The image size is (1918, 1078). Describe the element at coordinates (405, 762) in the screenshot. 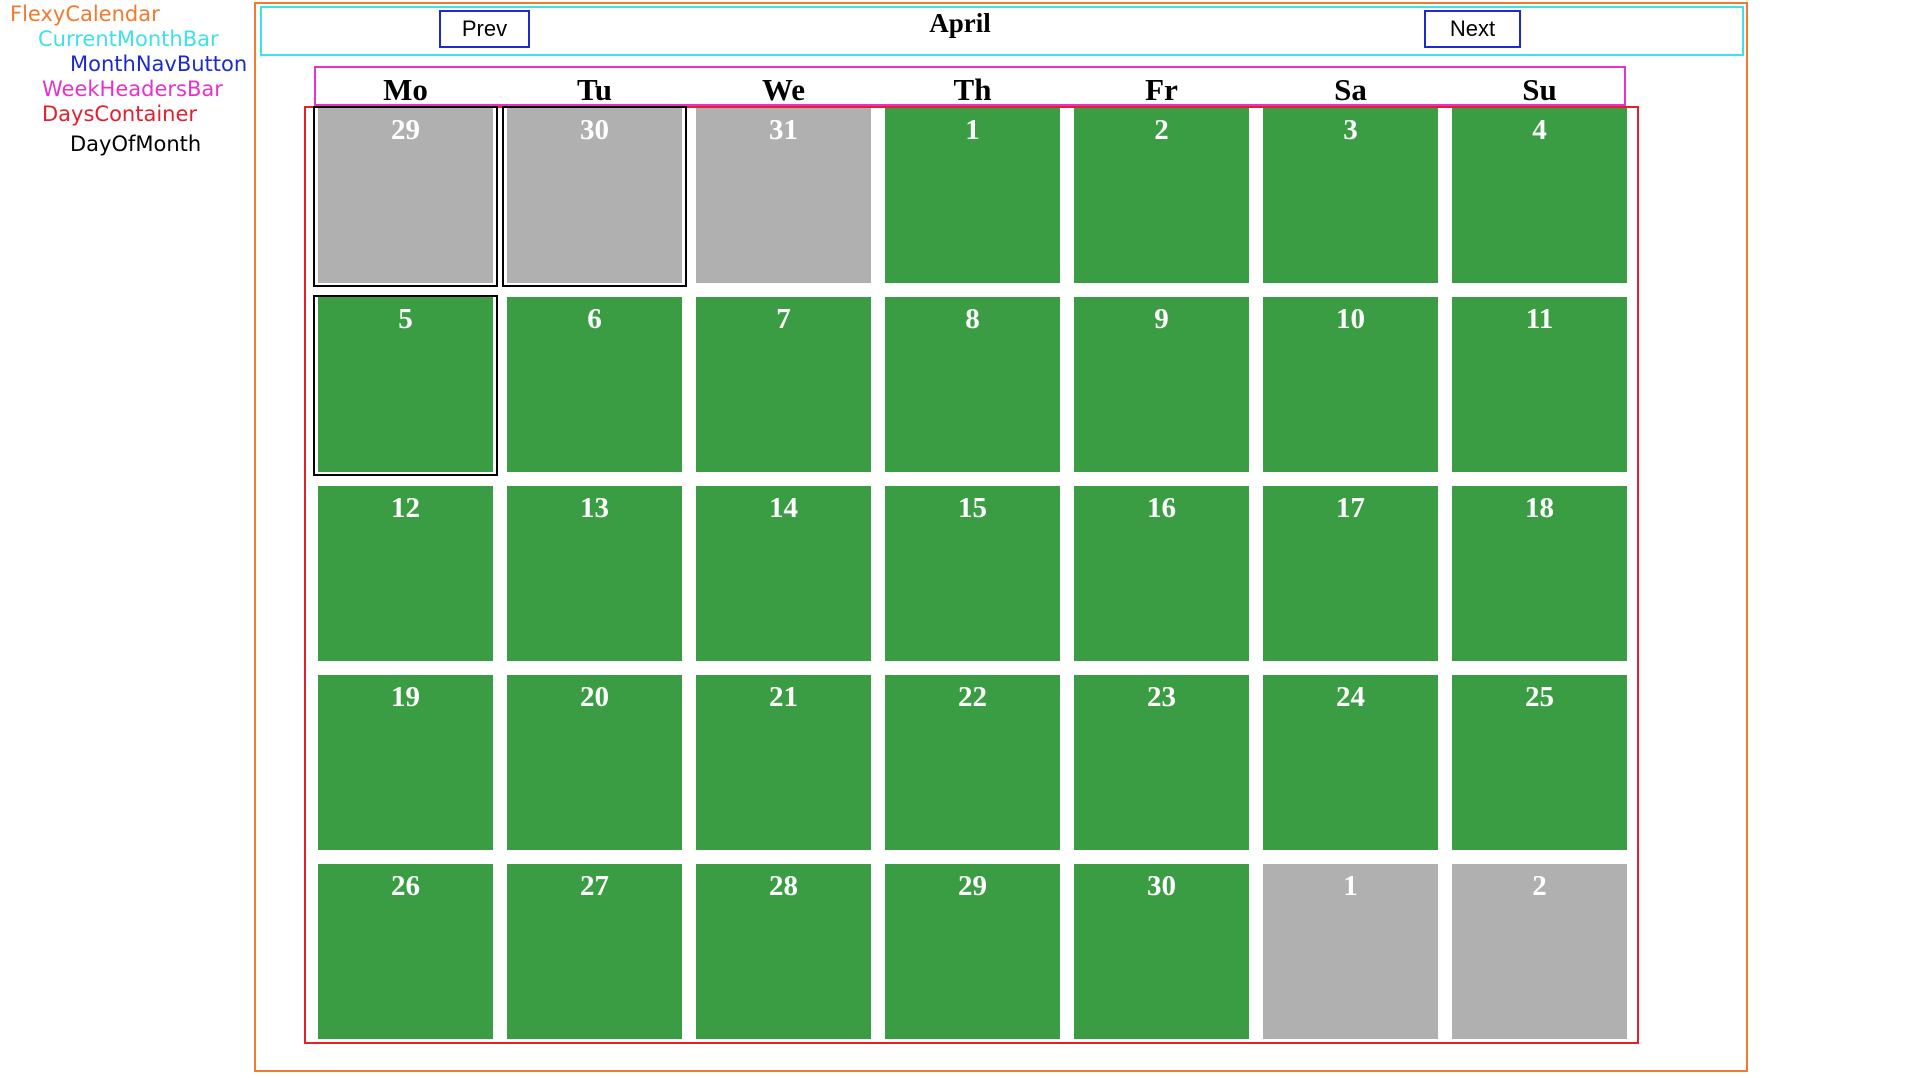

I see `day-of-month: 19` at that location.